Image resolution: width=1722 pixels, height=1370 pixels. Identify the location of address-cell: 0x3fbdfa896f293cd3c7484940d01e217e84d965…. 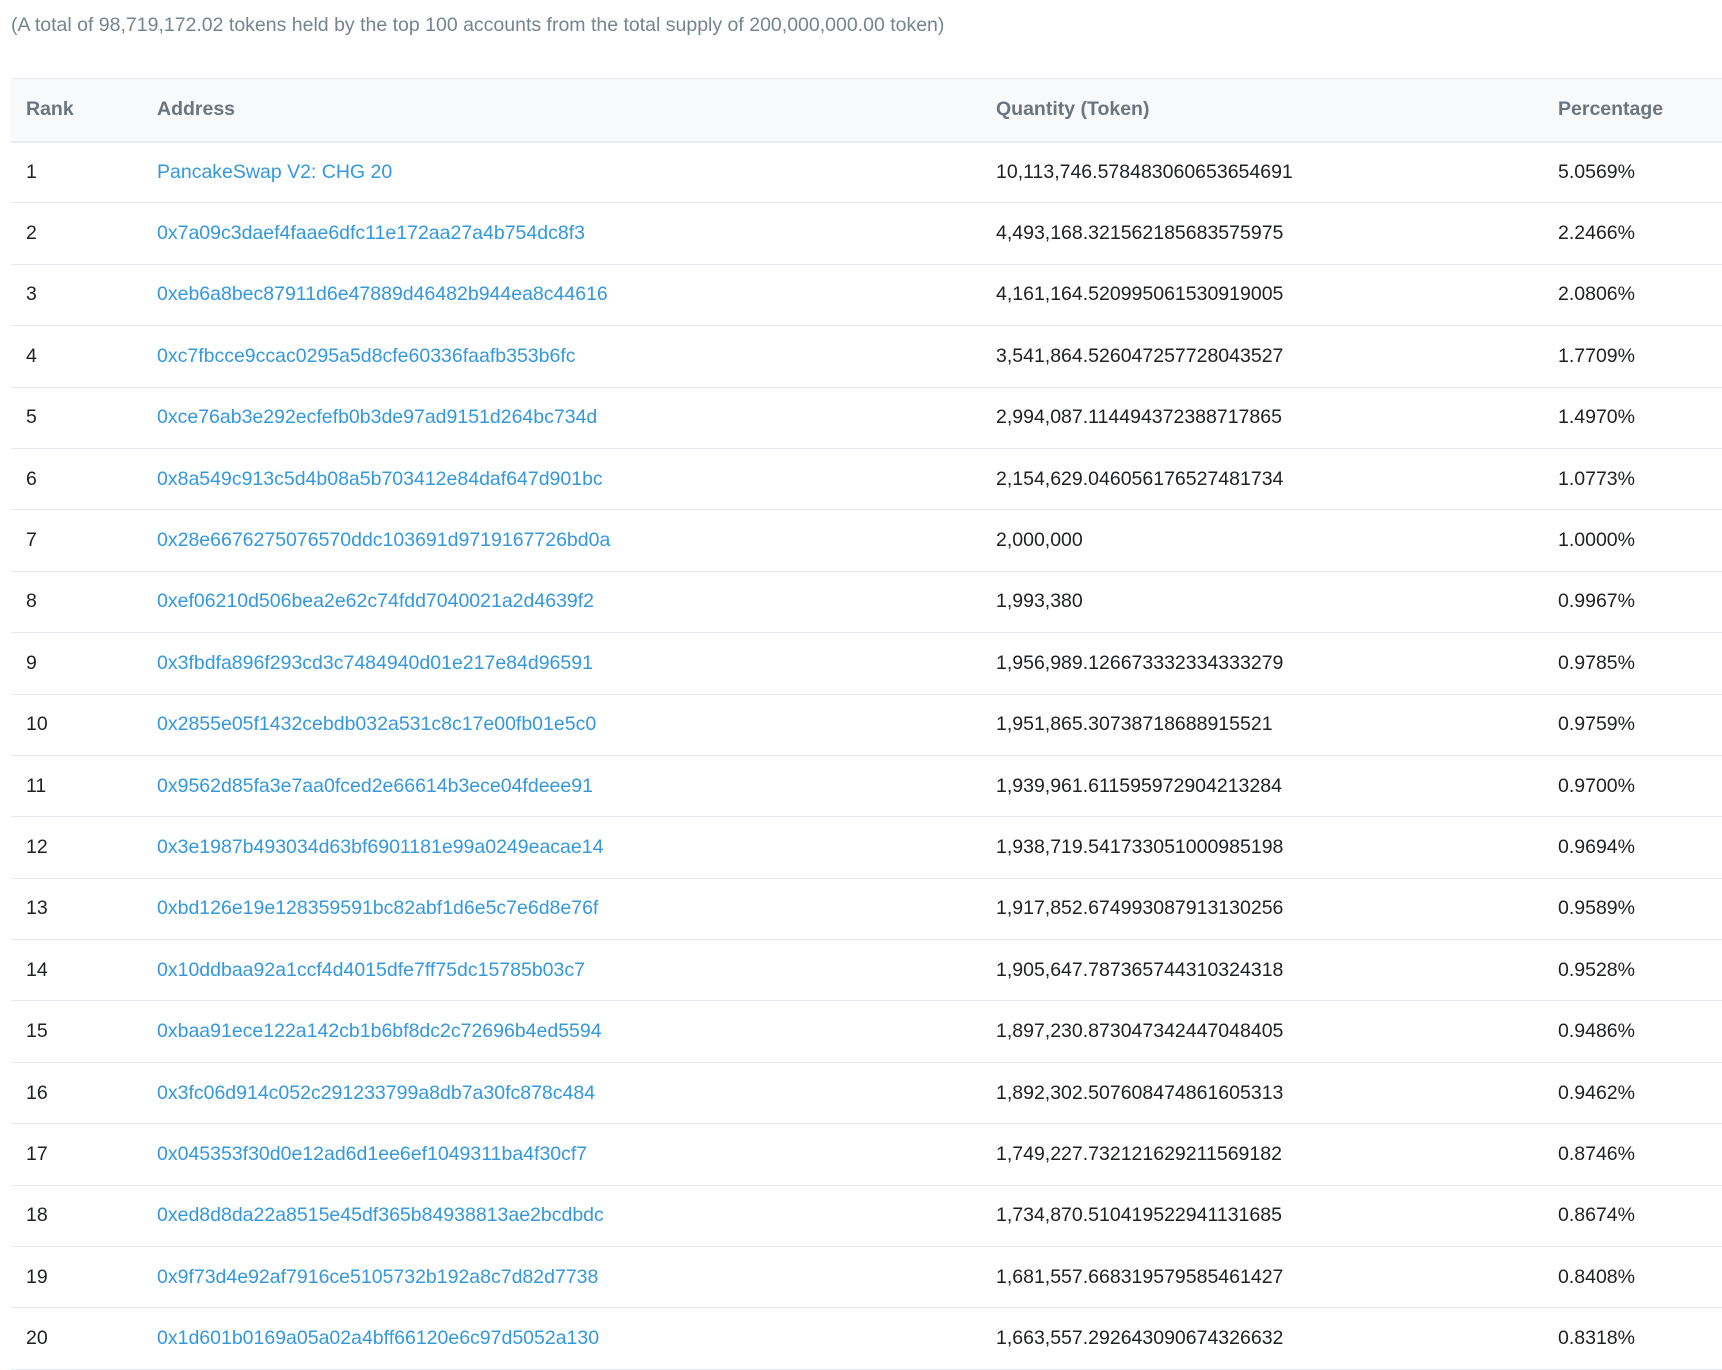
(561, 663).